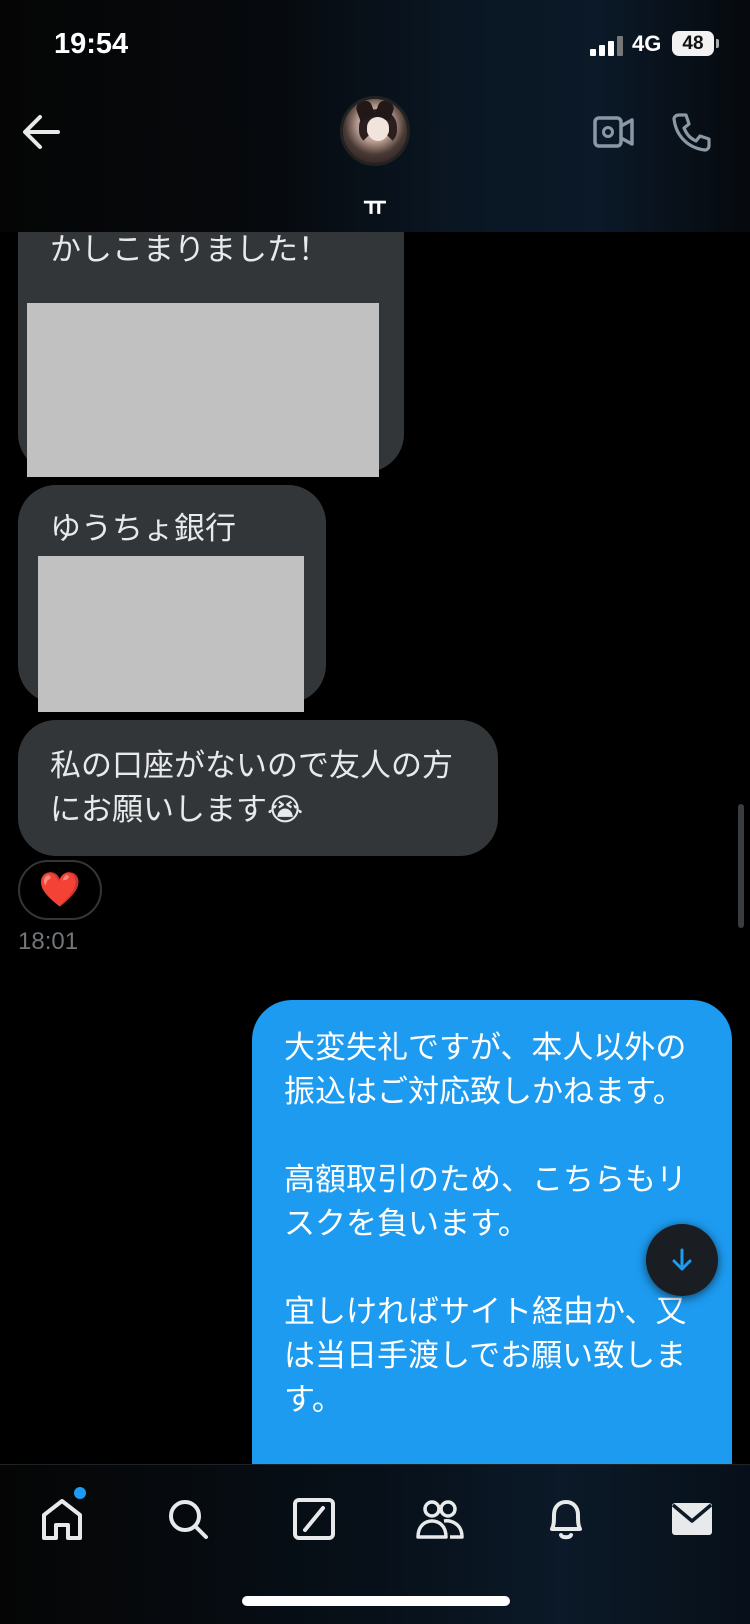 The image size is (750, 1624). I want to click on back-button, so click(42, 132).